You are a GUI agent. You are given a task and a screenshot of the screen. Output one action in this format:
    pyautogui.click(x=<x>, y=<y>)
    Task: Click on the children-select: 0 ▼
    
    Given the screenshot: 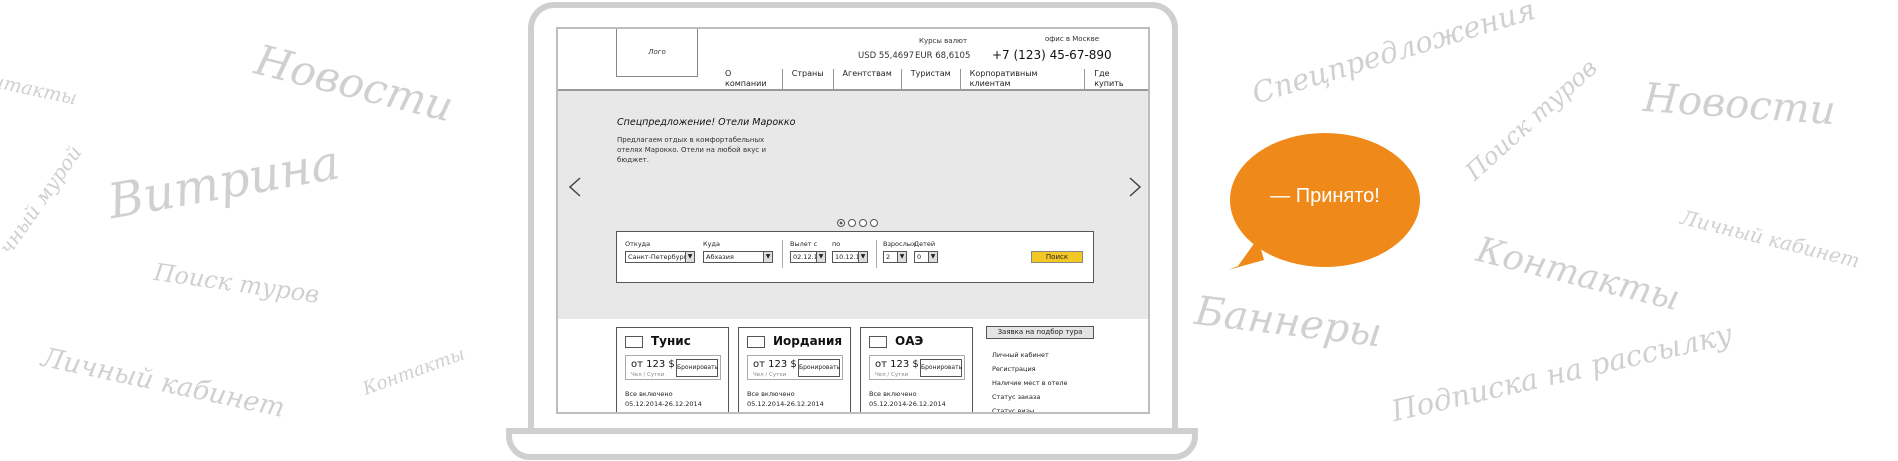 What is the action you would take?
    pyautogui.click(x=926, y=257)
    